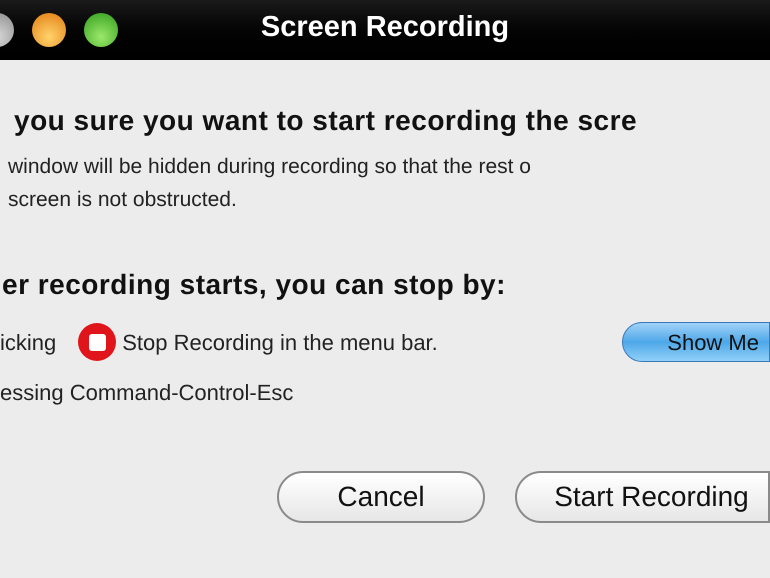  Describe the element at coordinates (97, 342) in the screenshot. I see `stop-icon` at that location.